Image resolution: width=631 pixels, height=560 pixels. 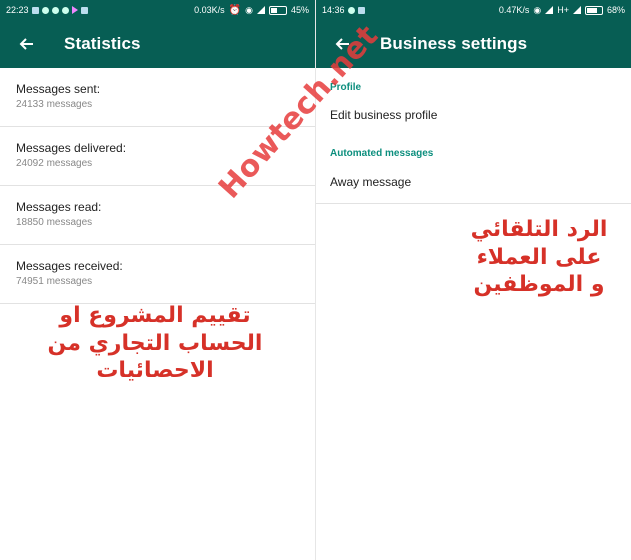 I want to click on arrow-left-icon, so click(x=26, y=44).